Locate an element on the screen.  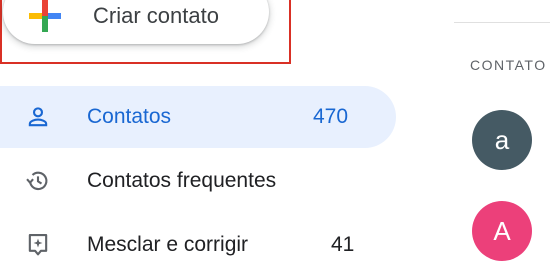
divider is located at coordinates (502, 22).